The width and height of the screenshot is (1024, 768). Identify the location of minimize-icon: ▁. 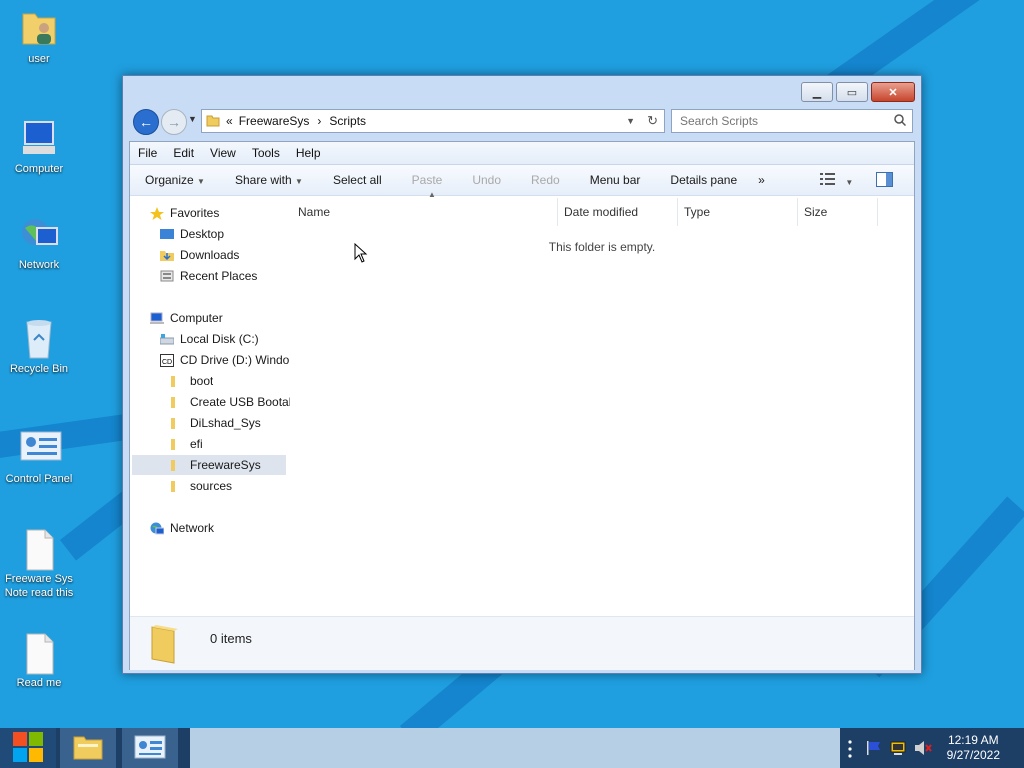
(817, 92).